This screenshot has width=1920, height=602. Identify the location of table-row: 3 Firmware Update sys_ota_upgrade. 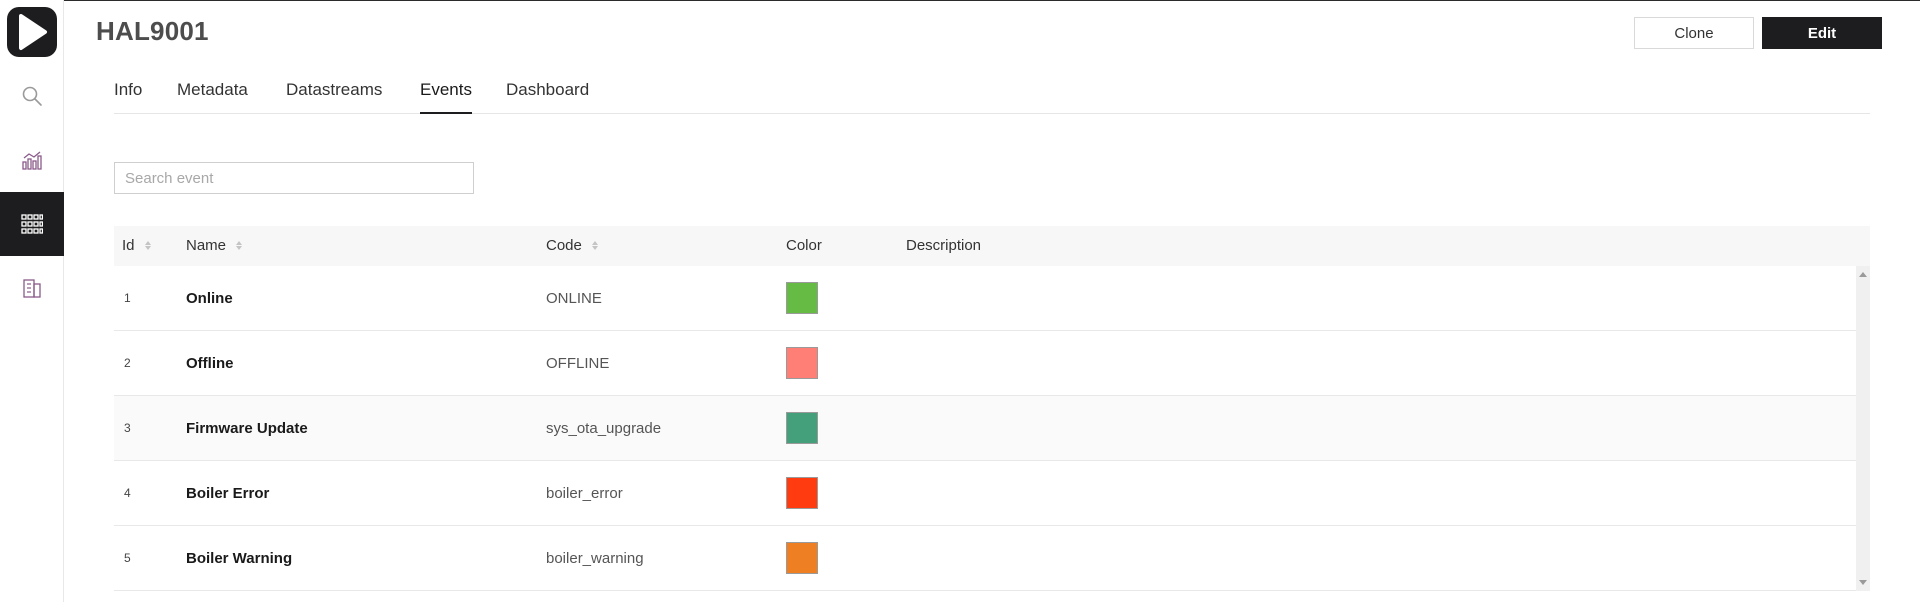
(985, 428).